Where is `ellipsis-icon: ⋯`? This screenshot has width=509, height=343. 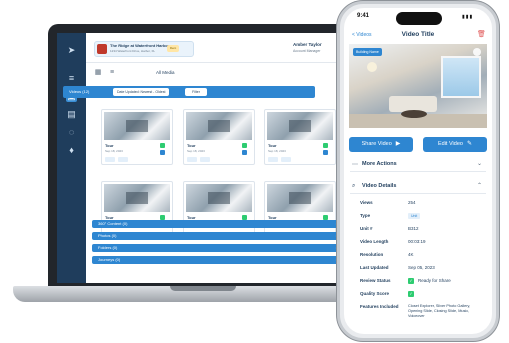 ellipsis-icon: ⋯ is located at coordinates (355, 165).